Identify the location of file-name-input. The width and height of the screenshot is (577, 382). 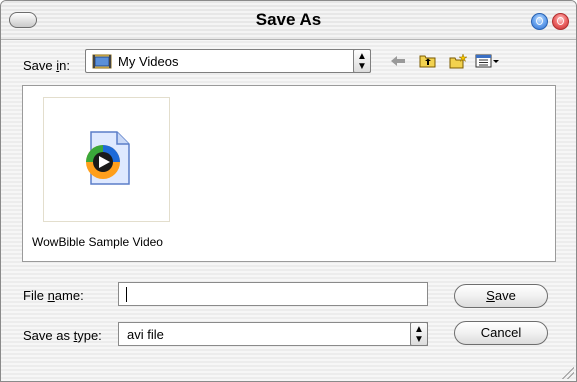
(273, 294).